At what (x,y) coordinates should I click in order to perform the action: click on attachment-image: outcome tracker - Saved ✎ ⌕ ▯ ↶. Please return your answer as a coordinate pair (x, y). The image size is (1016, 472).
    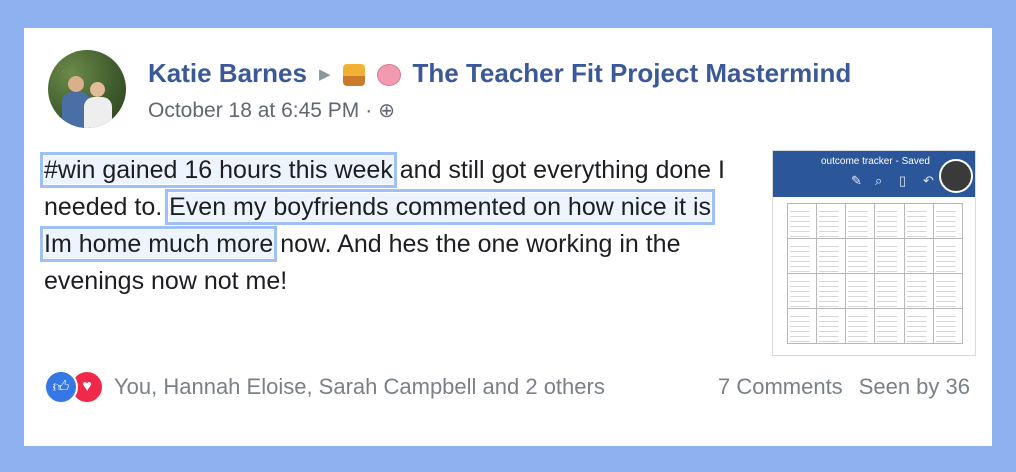
    Looking at the image, I should click on (874, 253).